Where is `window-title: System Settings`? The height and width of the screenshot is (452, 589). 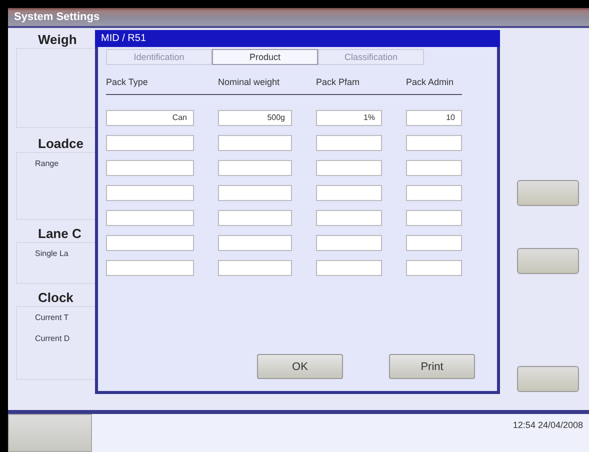
window-title: System Settings is located at coordinates (298, 18).